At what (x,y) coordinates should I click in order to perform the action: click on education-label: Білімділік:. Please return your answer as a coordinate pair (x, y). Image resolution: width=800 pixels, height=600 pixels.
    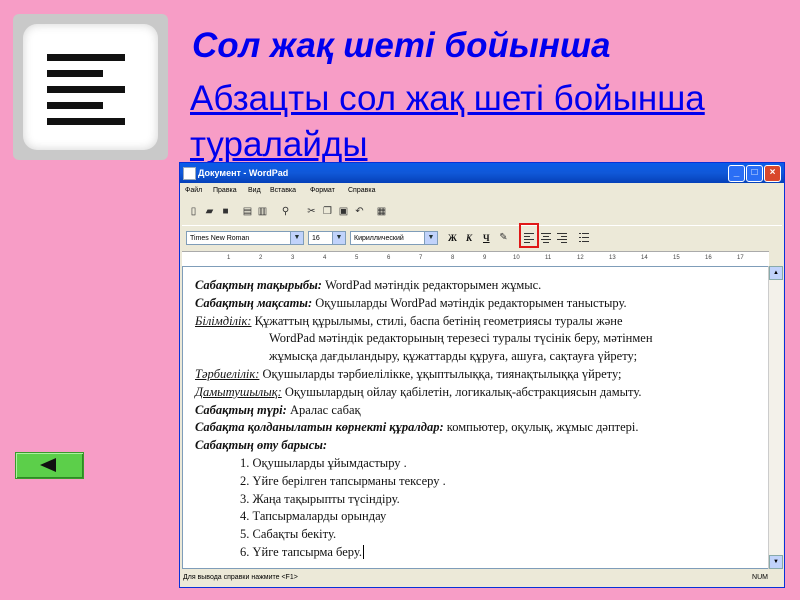
    Looking at the image, I should click on (223, 320).